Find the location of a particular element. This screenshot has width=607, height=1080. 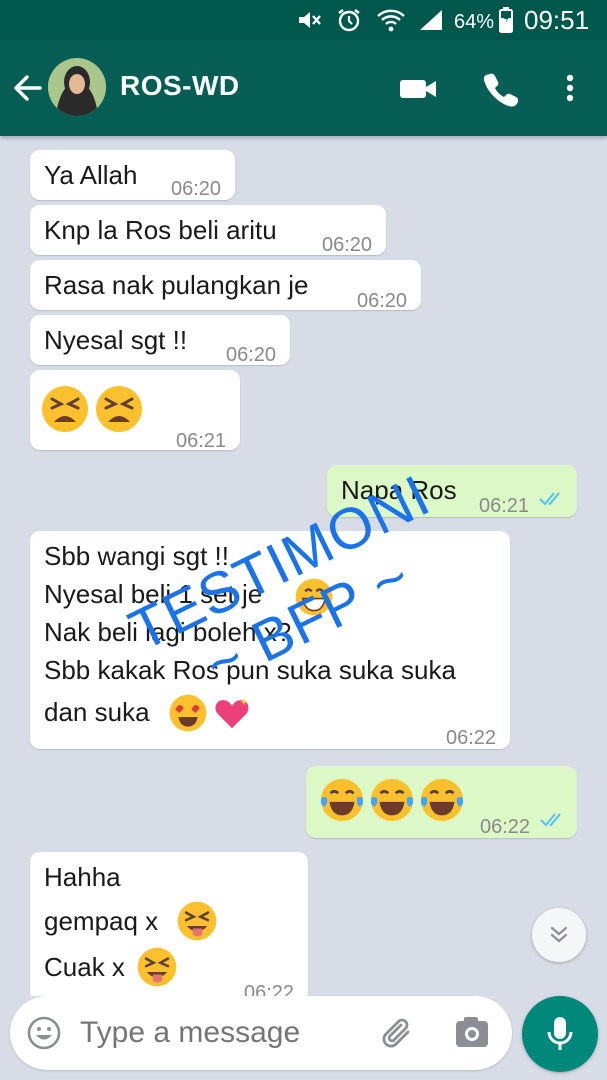

message-bubble: Rasa nak pulangkan je 06:20 is located at coordinates (225, 286).